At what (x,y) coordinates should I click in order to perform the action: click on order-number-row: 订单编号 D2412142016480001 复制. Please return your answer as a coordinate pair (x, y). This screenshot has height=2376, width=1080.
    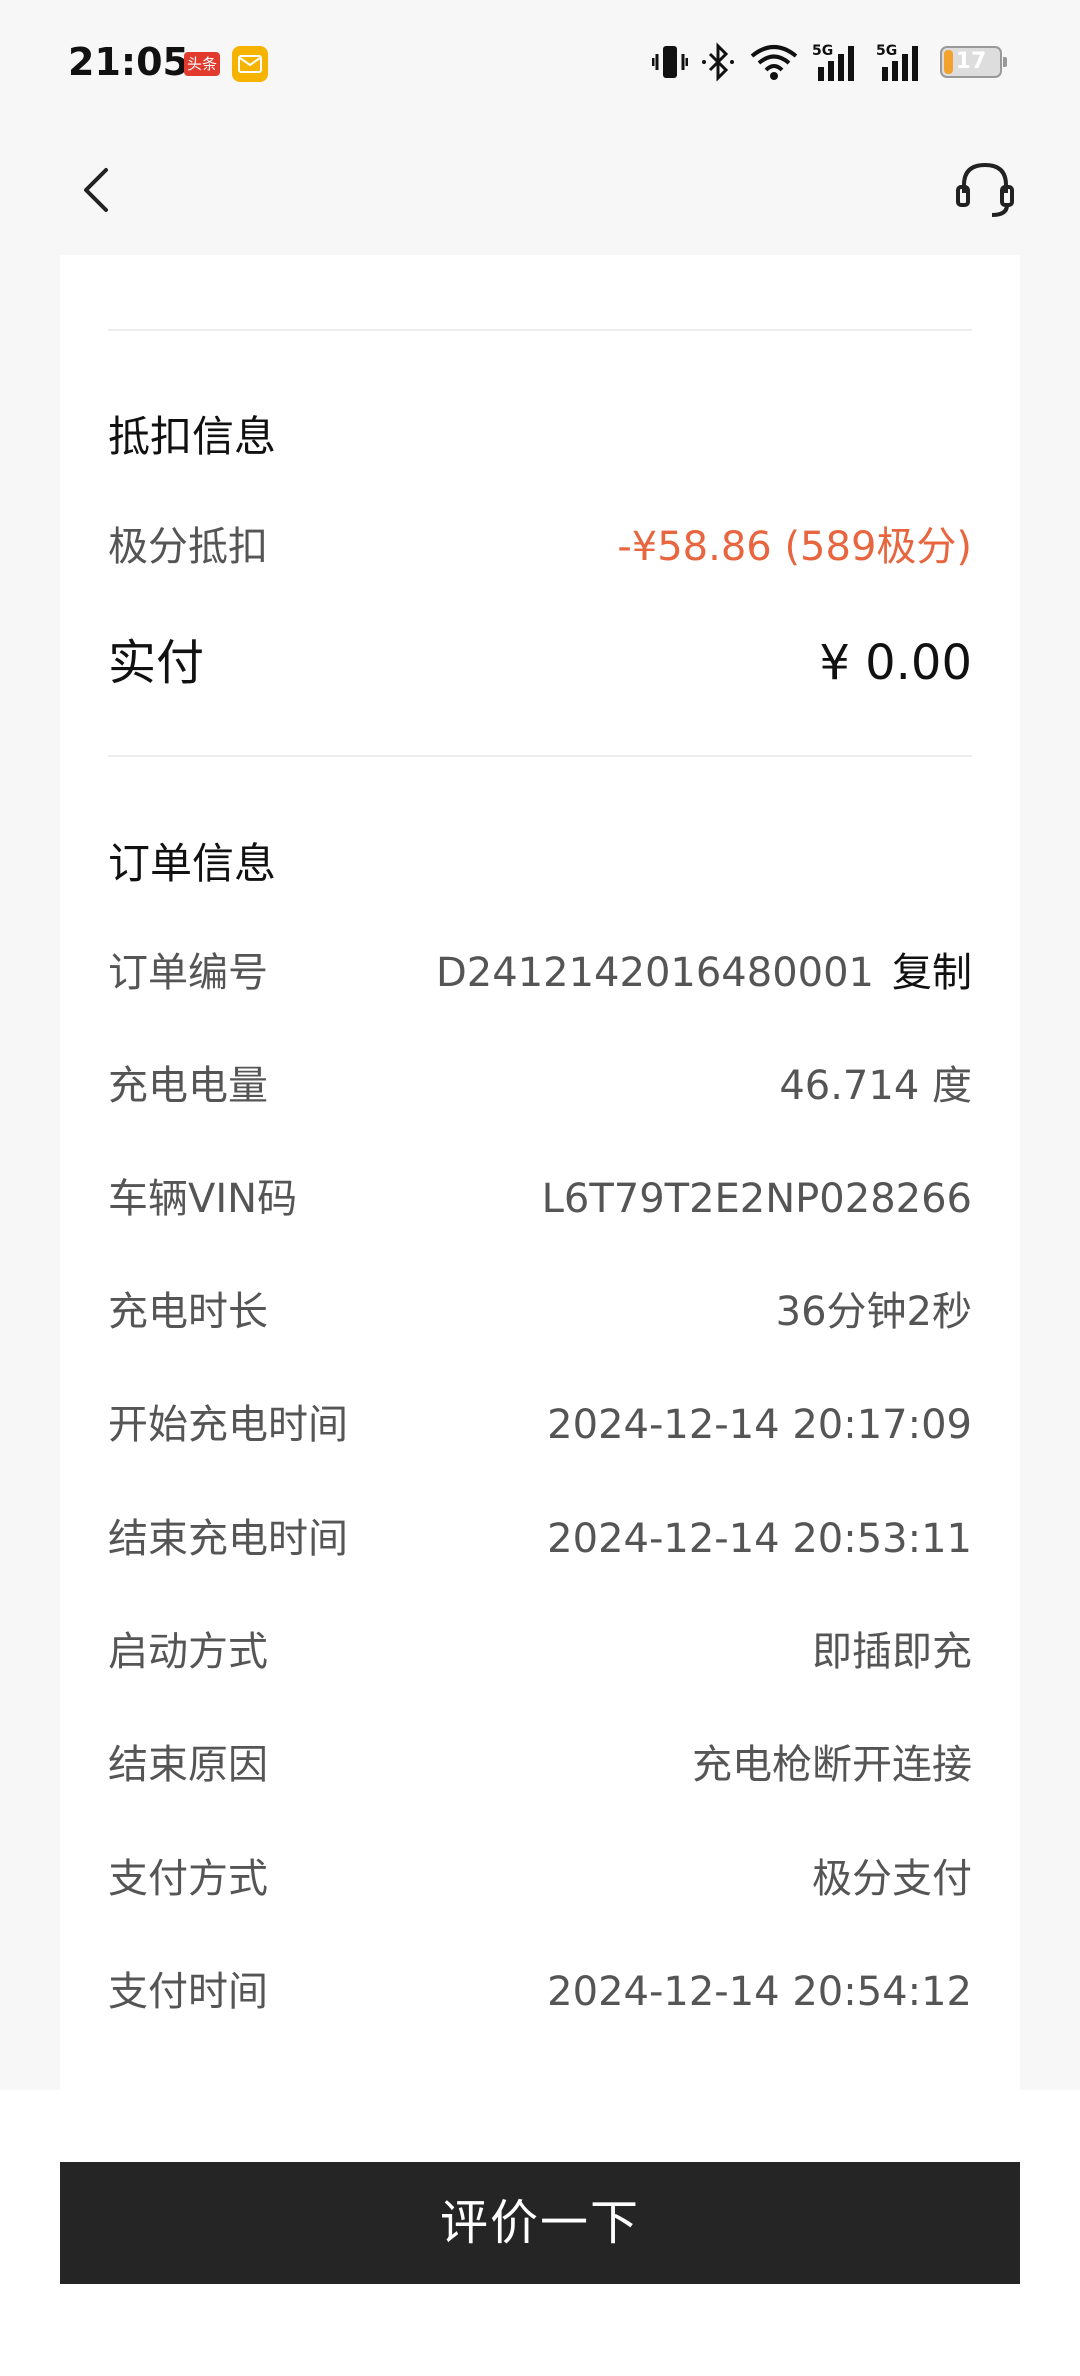
    Looking at the image, I should click on (540, 973).